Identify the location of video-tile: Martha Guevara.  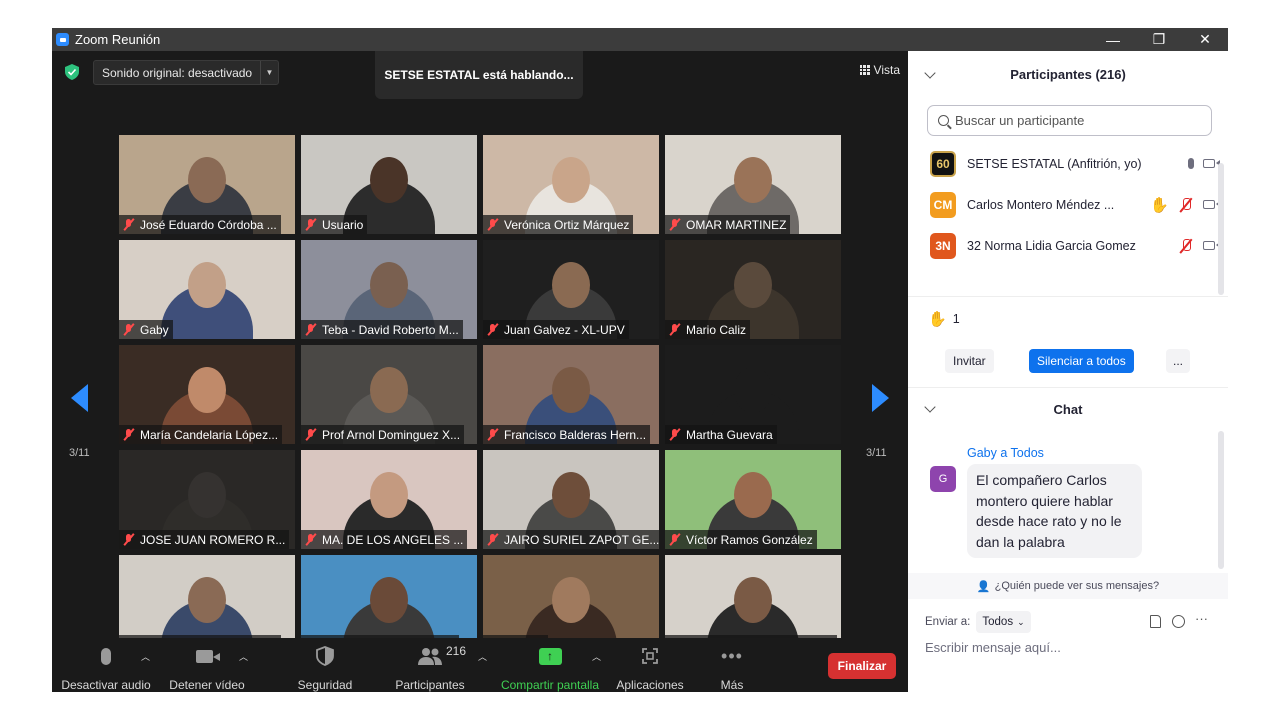
(753, 394).